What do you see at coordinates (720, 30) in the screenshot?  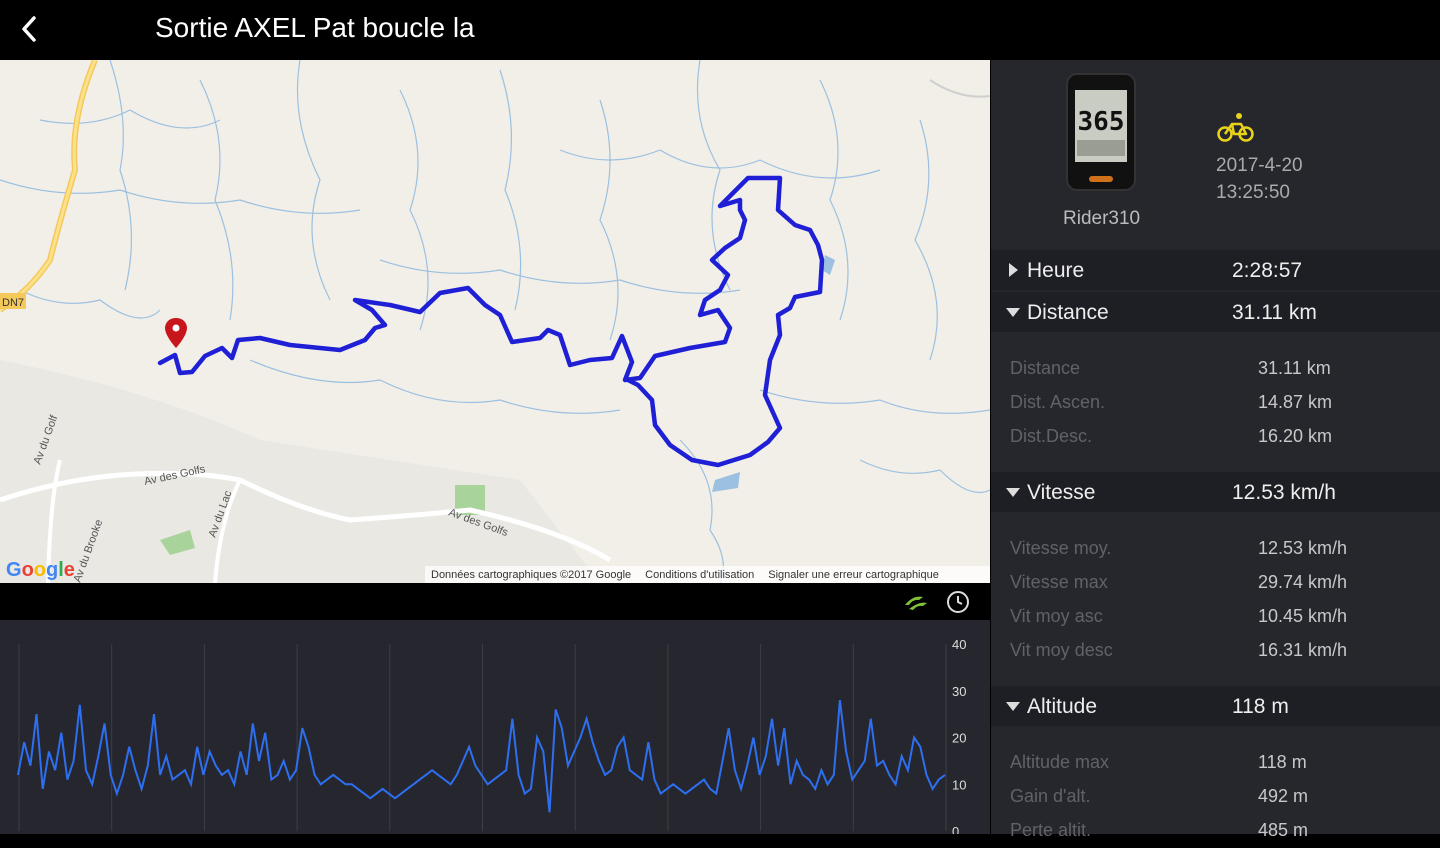 I see `top-bar: Sortie AXEL Pat boucle la` at bounding box center [720, 30].